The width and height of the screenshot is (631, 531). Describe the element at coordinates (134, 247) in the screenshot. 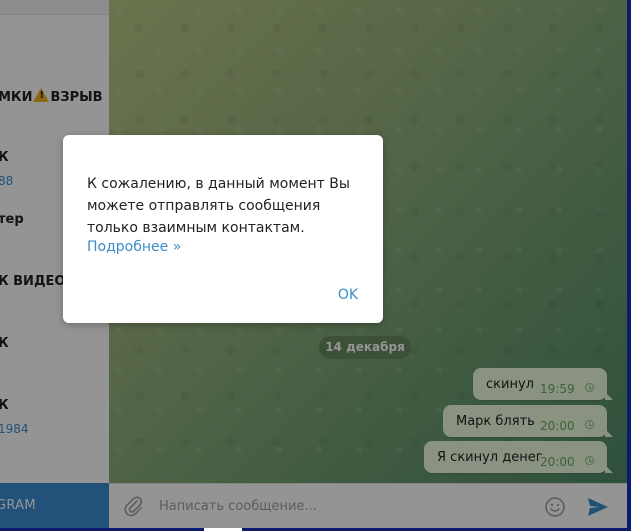

I see `learn-more-link: Подробнее »` at that location.